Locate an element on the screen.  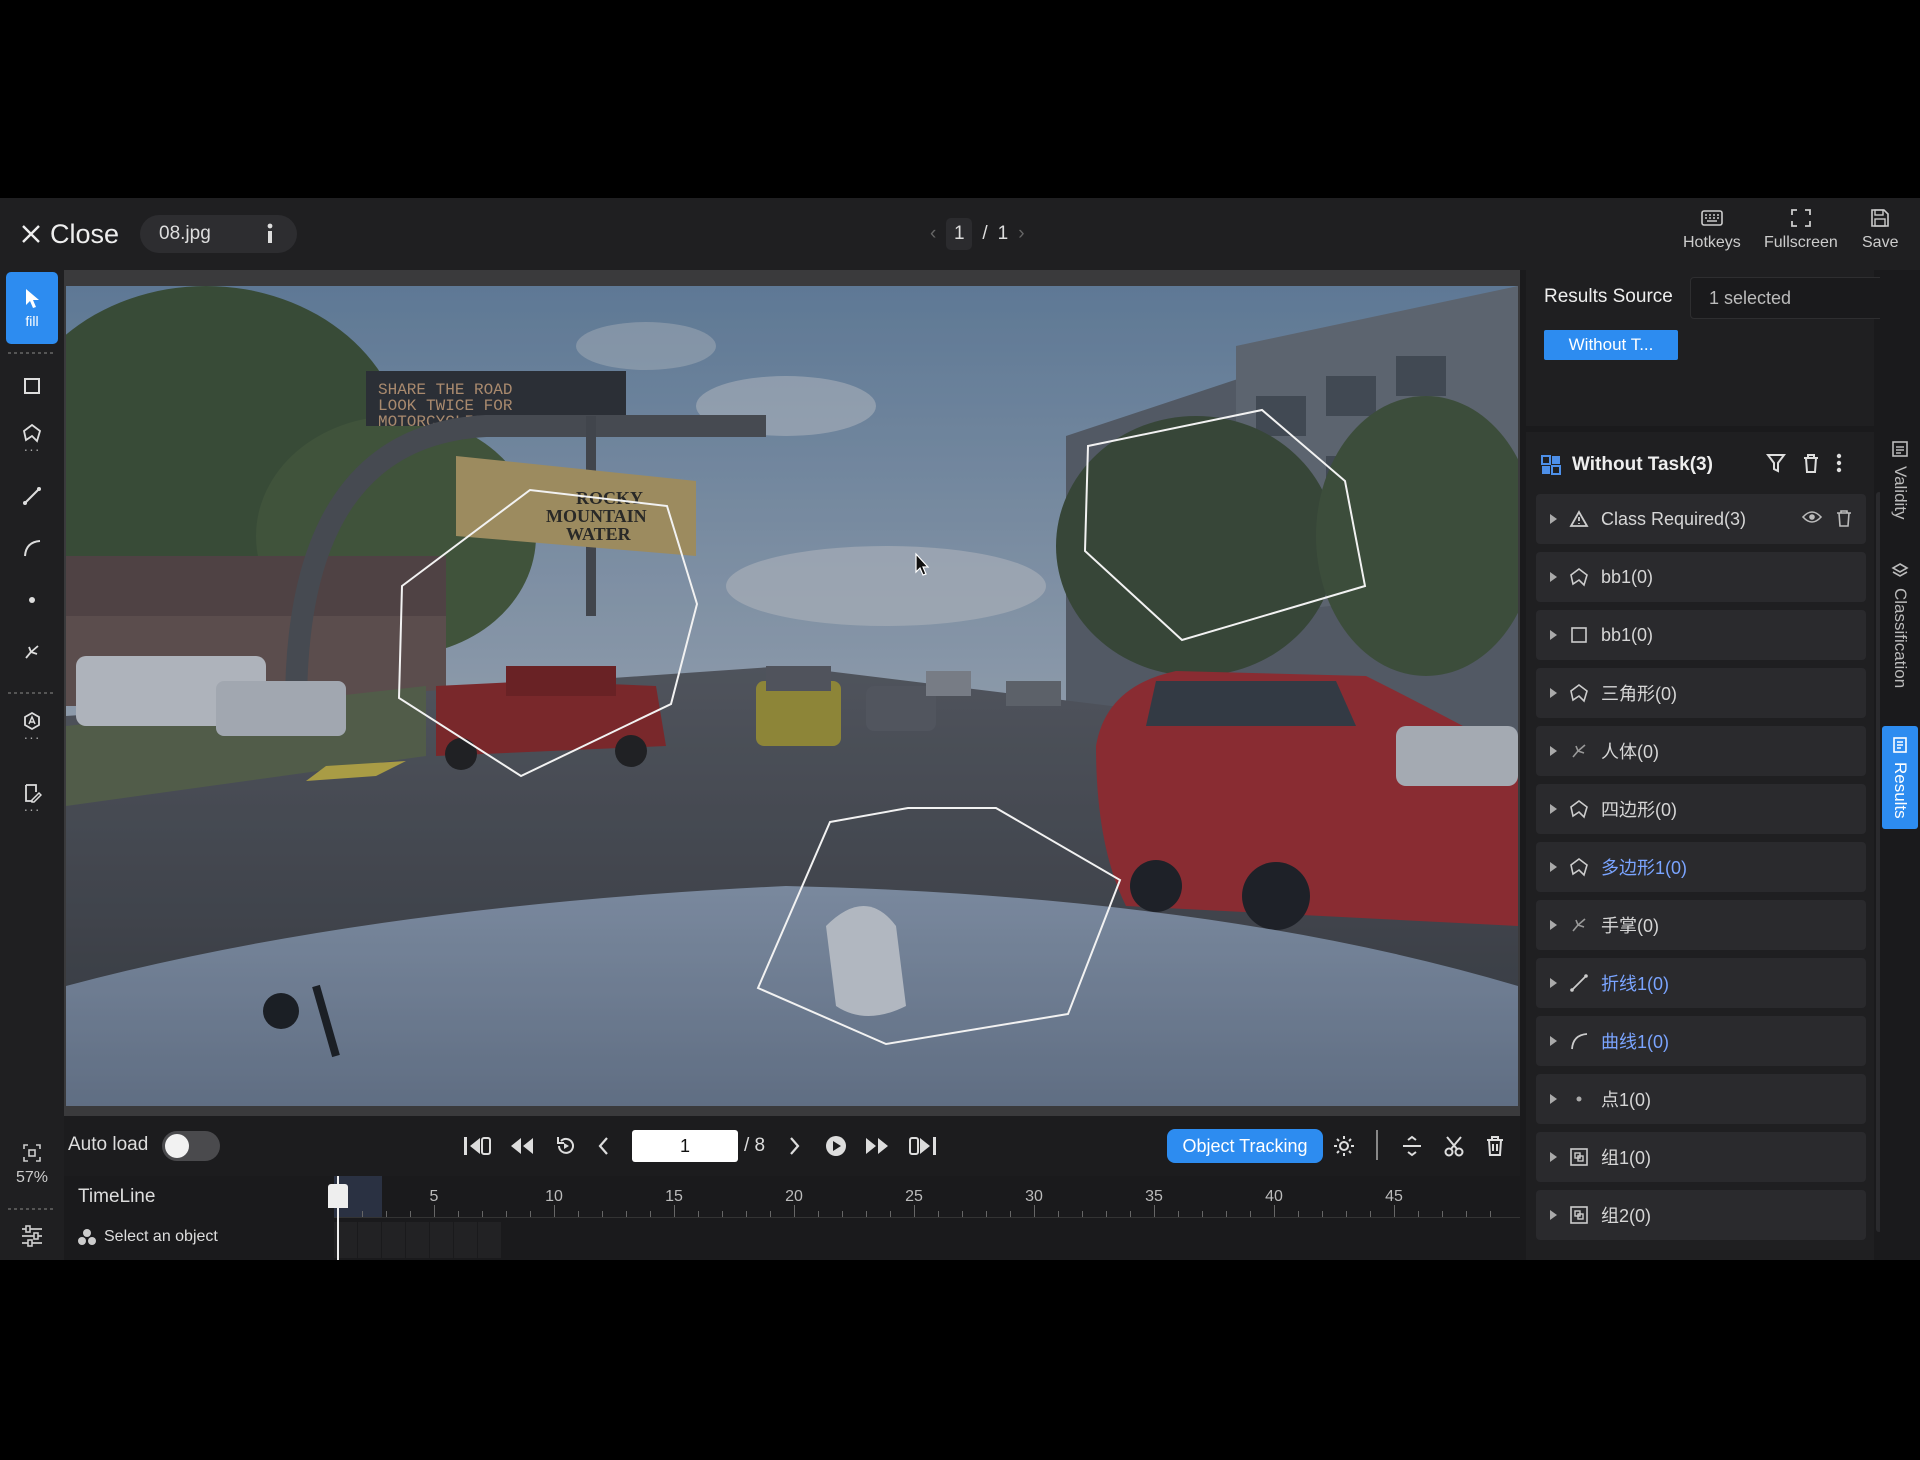
objects-icon is located at coordinates (87, 1237).